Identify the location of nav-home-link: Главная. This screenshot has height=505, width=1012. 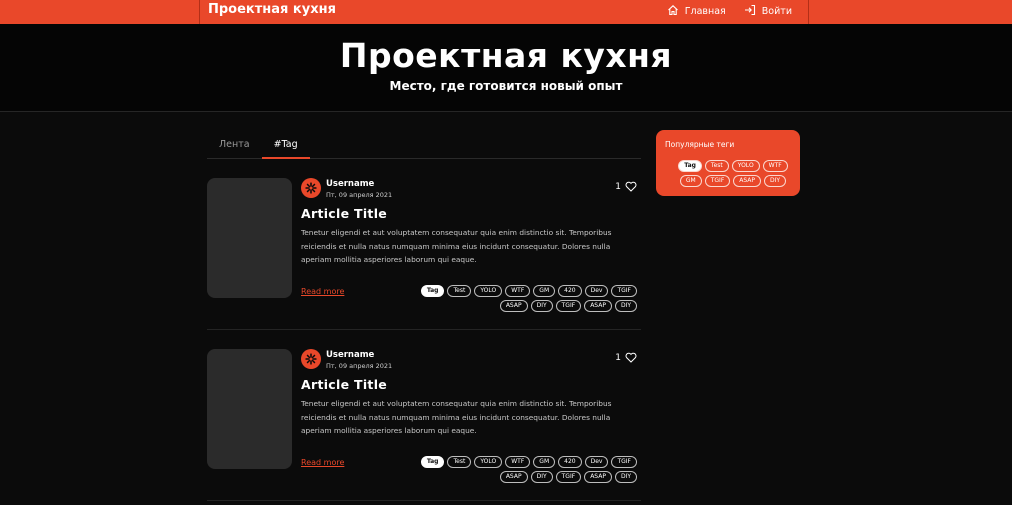
(696, 11).